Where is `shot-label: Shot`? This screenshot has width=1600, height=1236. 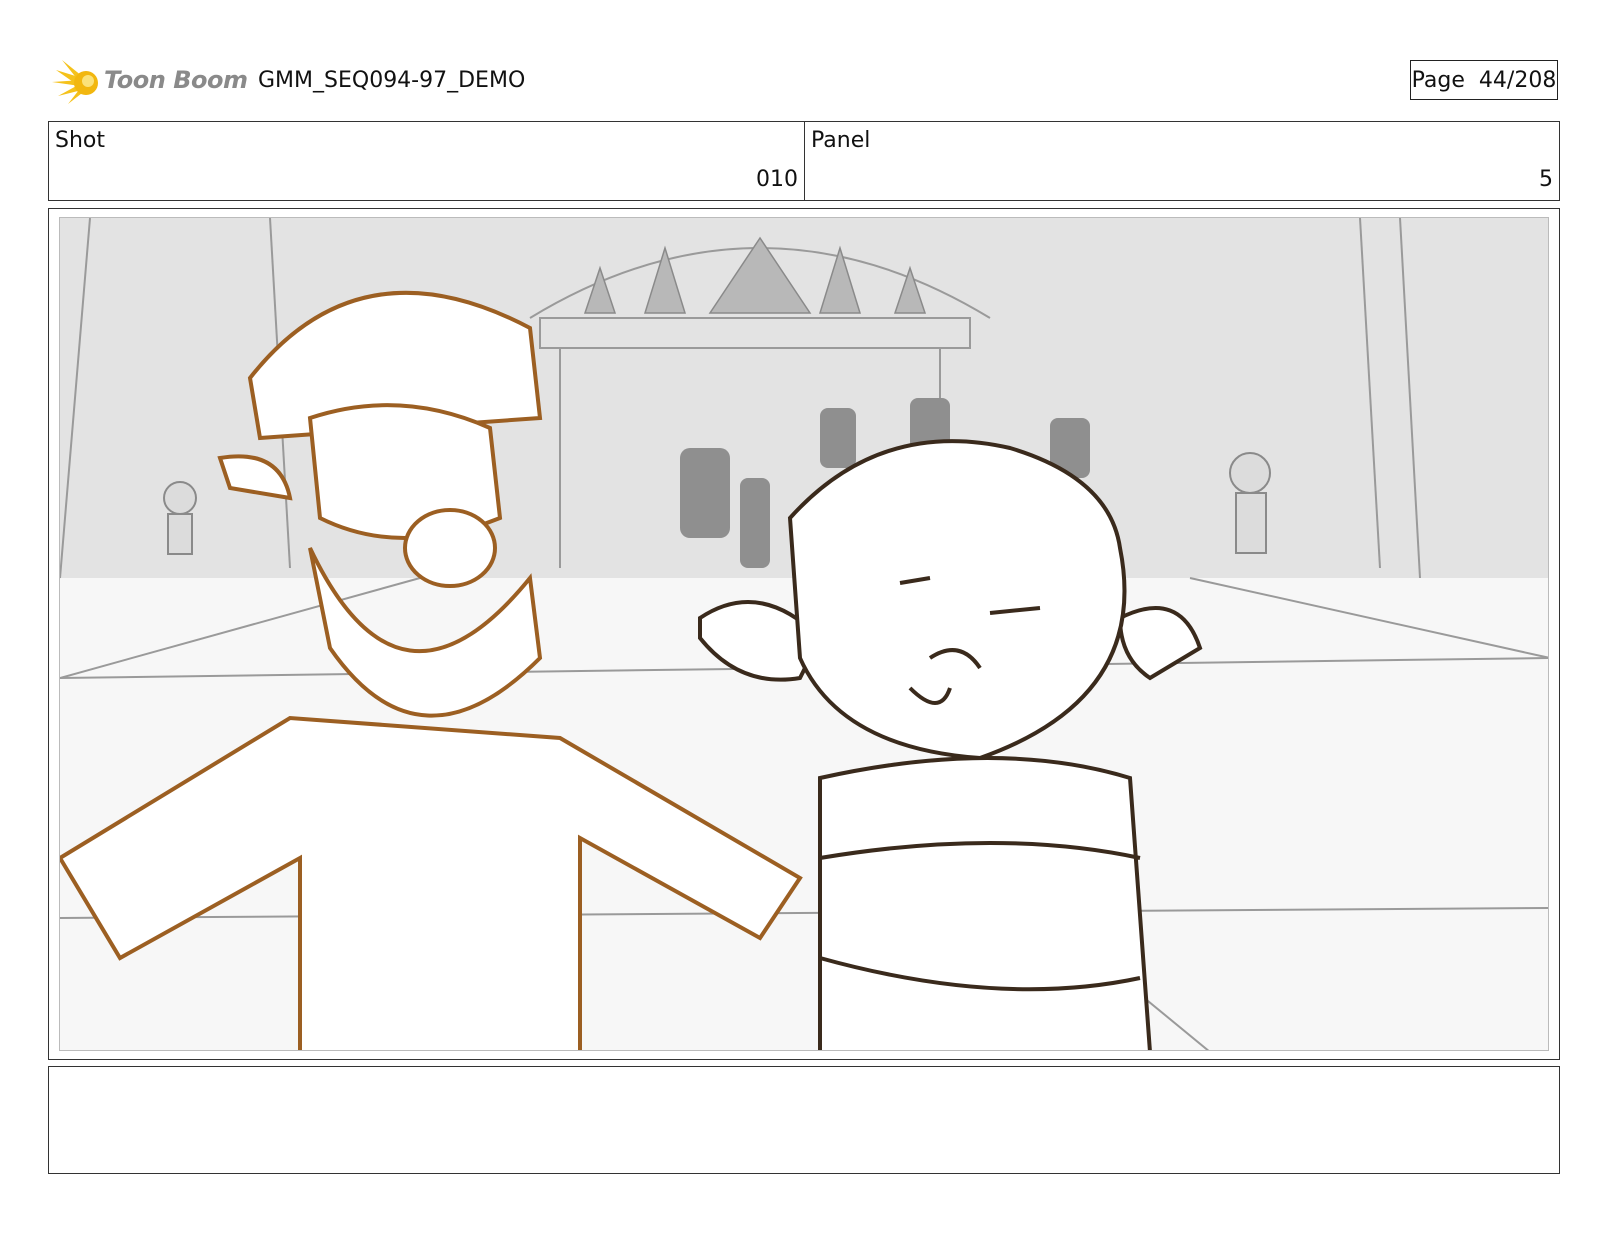 shot-label: Shot is located at coordinates (80, 140).